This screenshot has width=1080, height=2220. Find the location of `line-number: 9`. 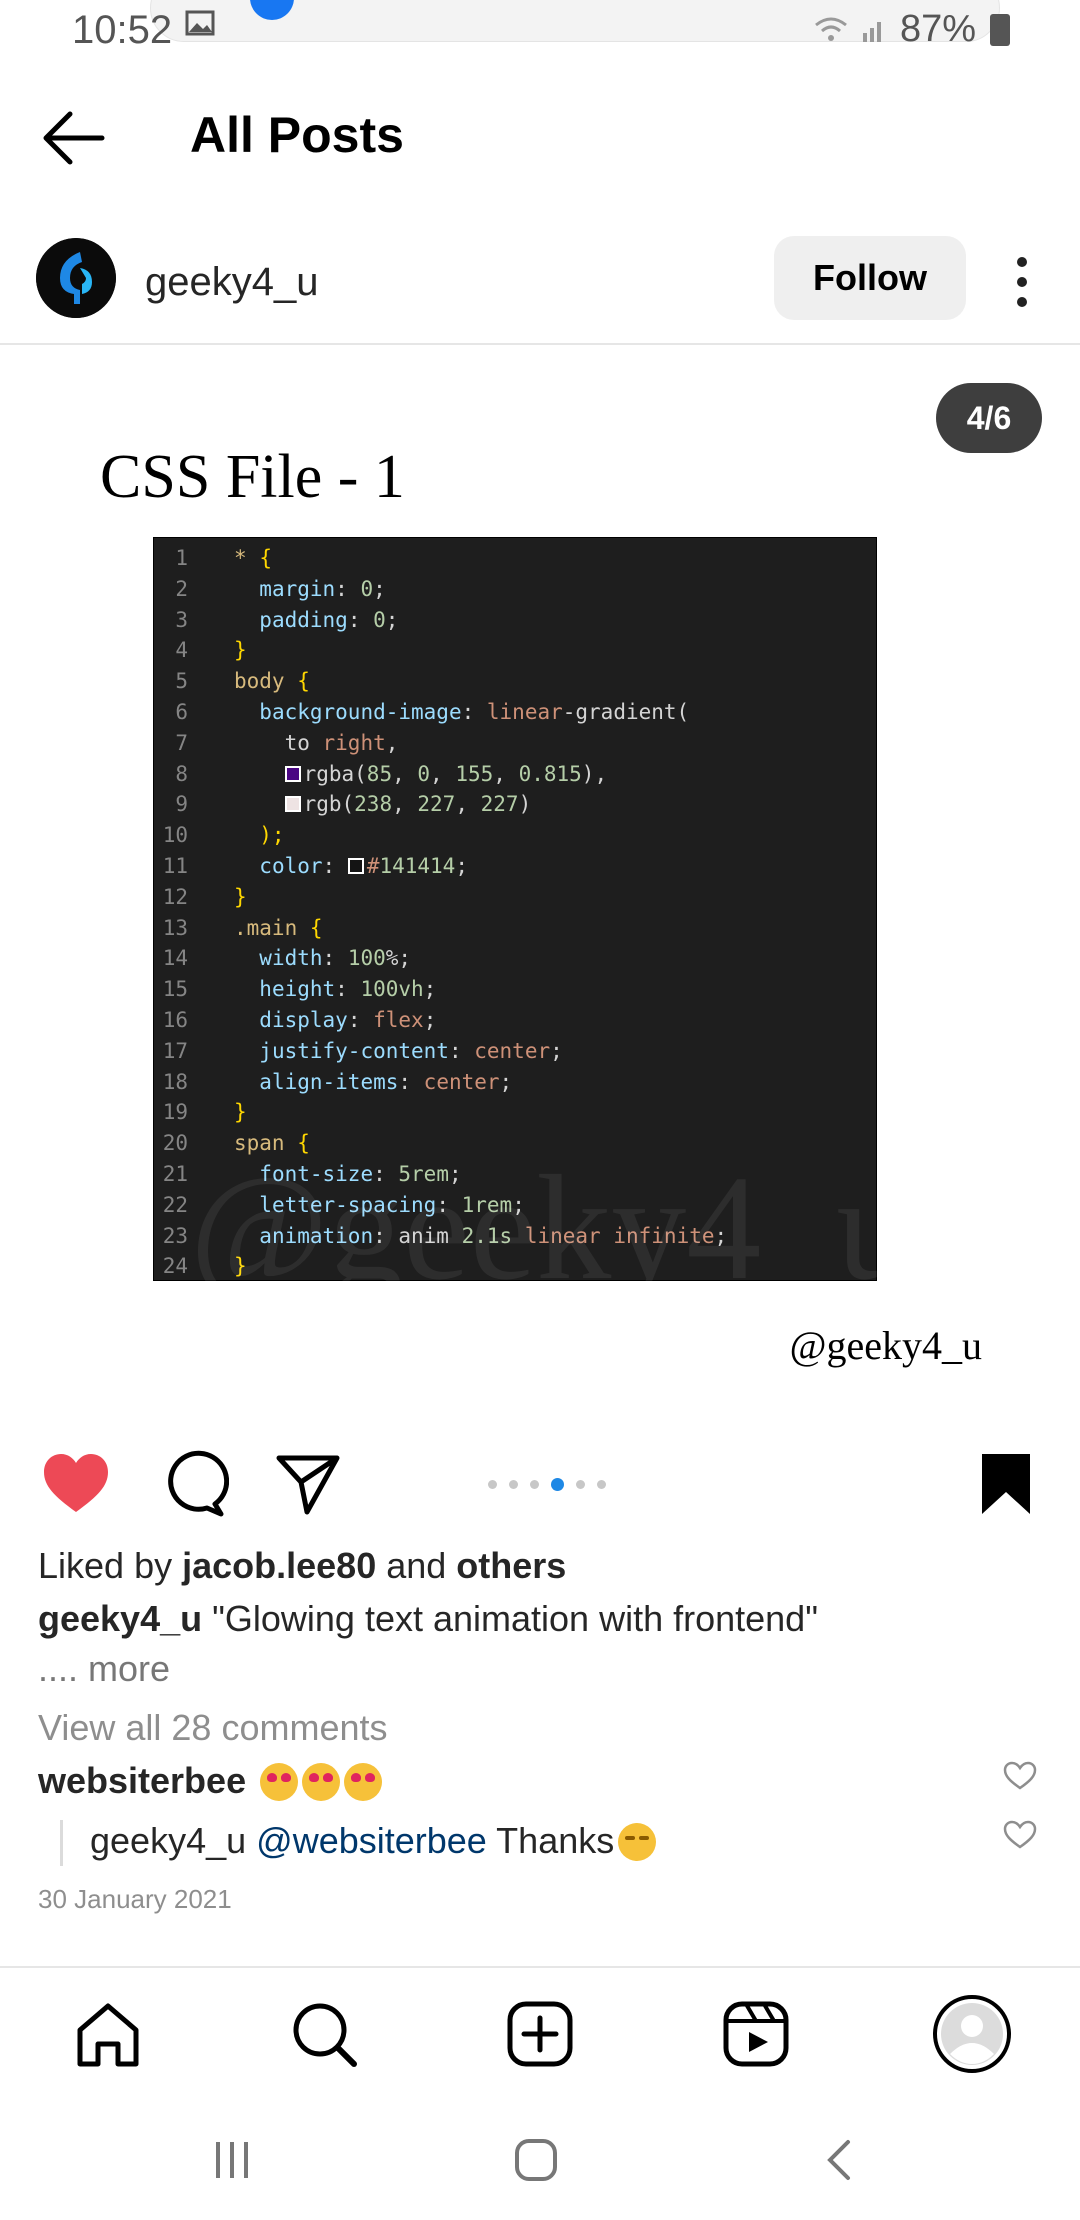

line-number: 9 is located at coordinates (181, 804).